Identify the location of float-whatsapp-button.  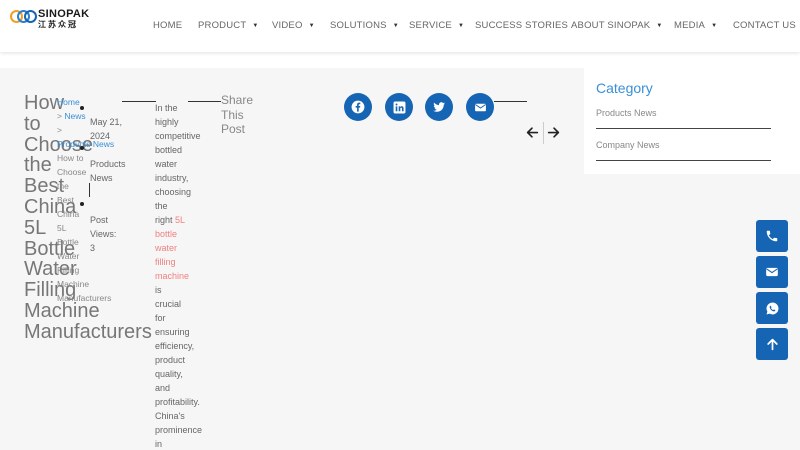
(772, 308).